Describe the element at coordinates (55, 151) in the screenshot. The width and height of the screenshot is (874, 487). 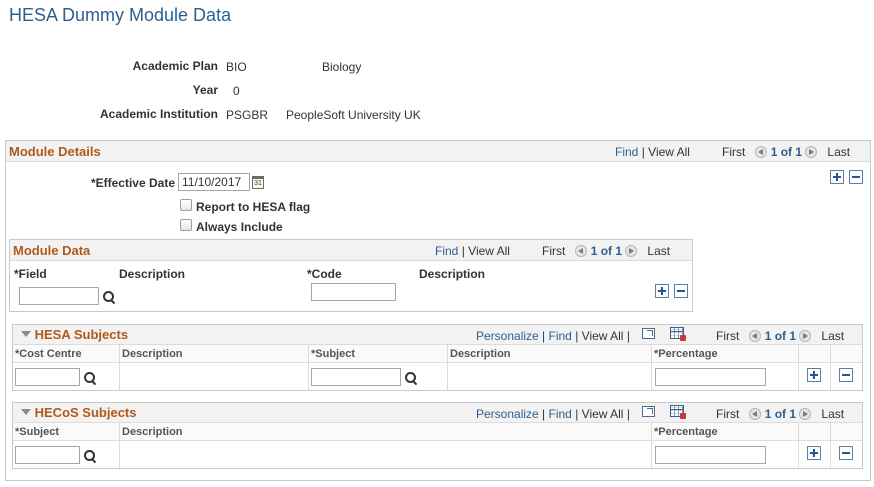
I see `module-details-title: Module Details` at that location.